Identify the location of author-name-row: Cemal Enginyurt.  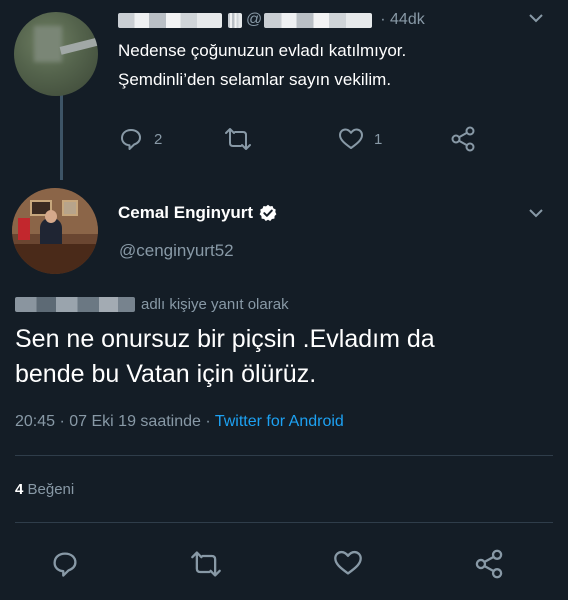
(197, 213).